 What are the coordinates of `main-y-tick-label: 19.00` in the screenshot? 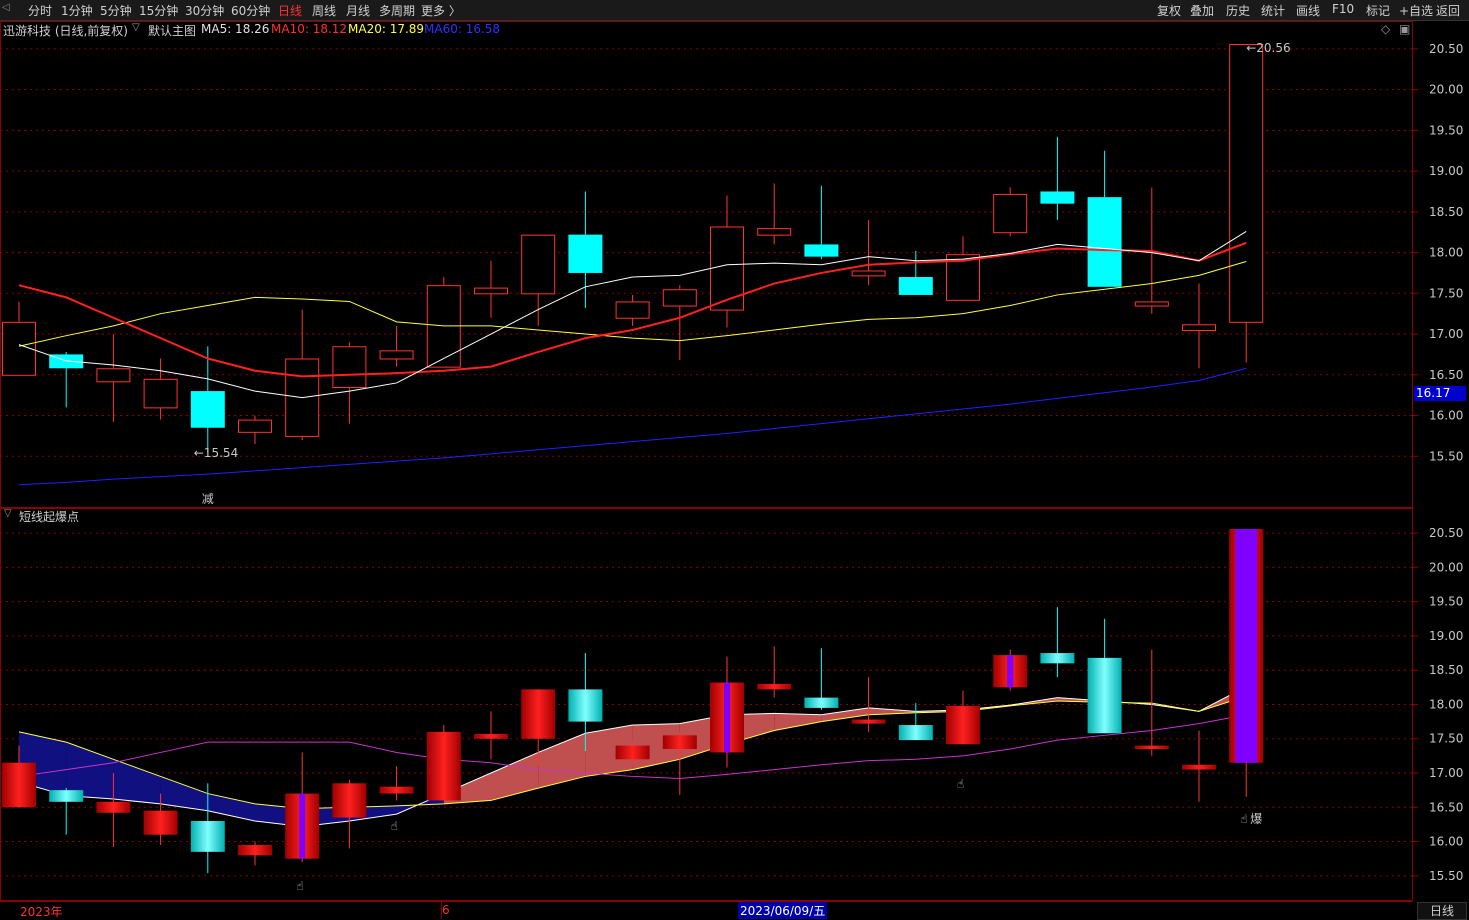 It's located at (1446, 171).